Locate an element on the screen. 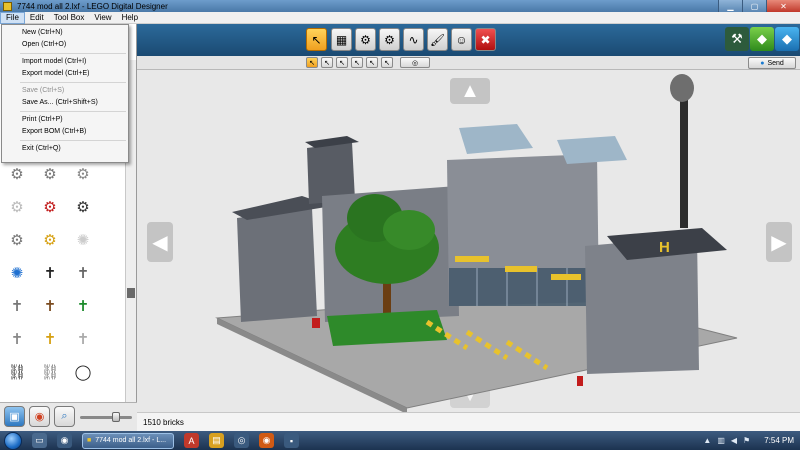 This screenshot has height=450, width=800. palette-view-button: ▣ is located at coordinates (14, 416).